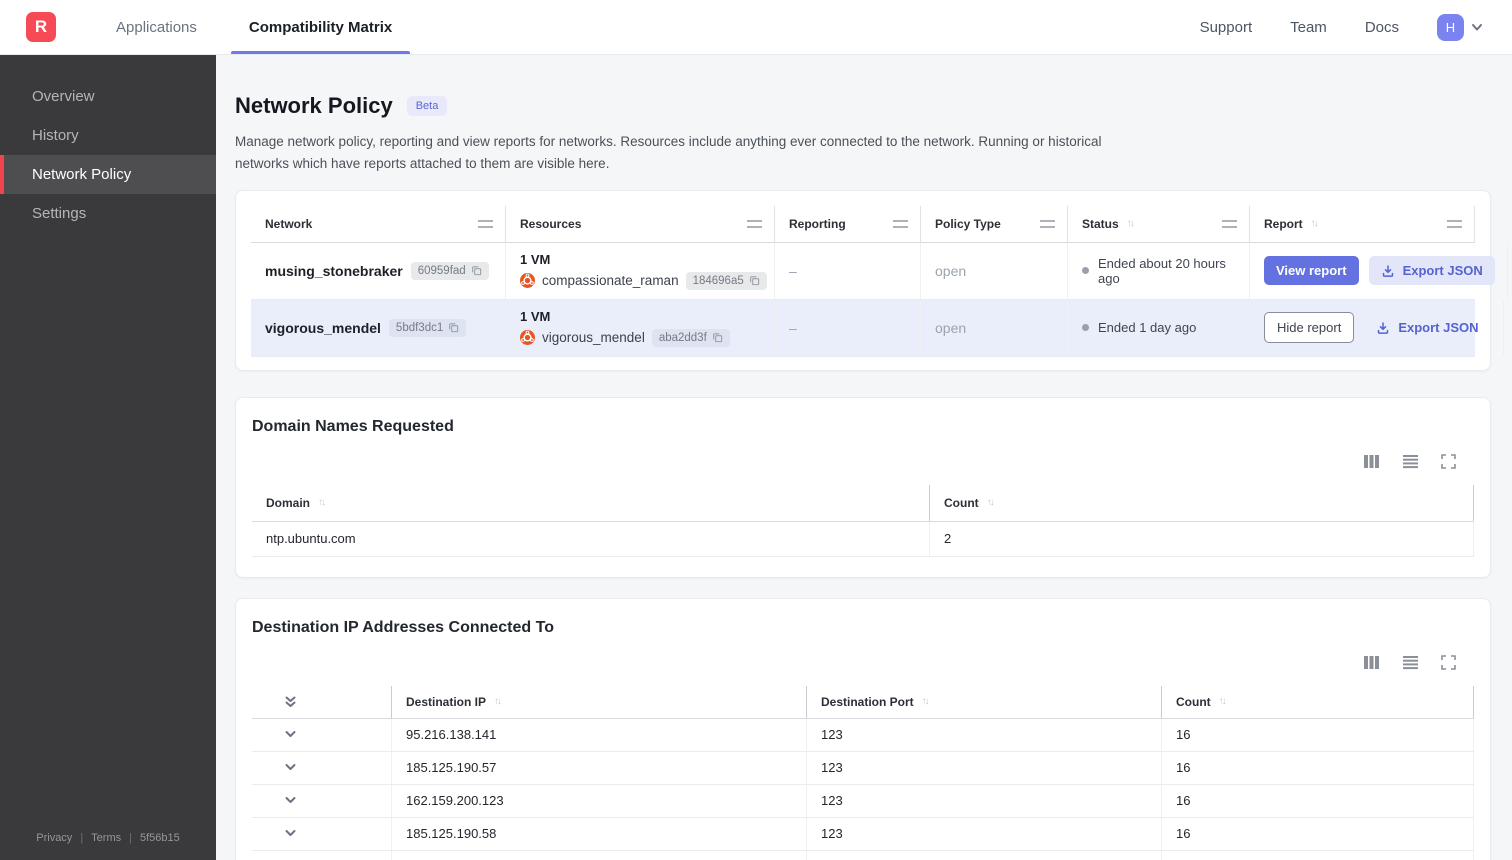 This screenshot has height=860, width=1512. What do you see at coordinates (41, 27) in the screenshot?
I see `app-logo: R` at bounding box center [41, 27].